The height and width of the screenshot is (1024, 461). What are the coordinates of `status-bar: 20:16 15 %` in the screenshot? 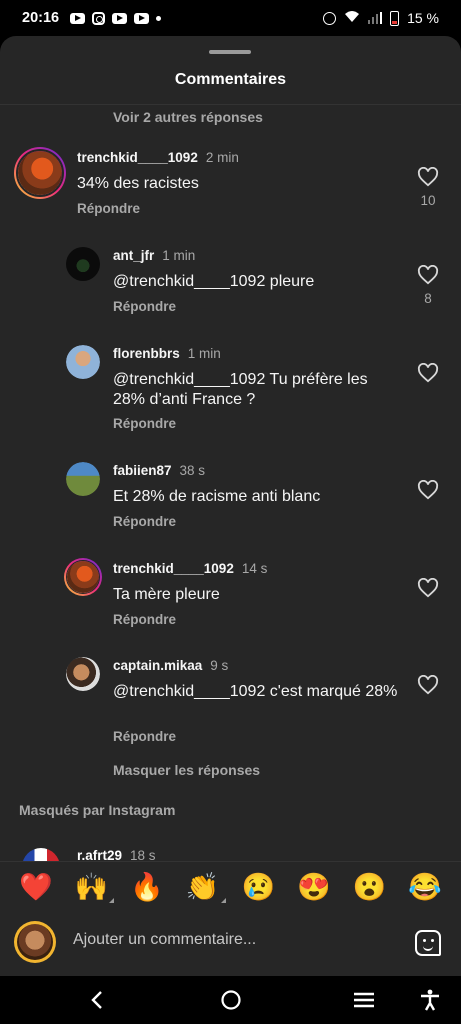 It's located at (230, 18).